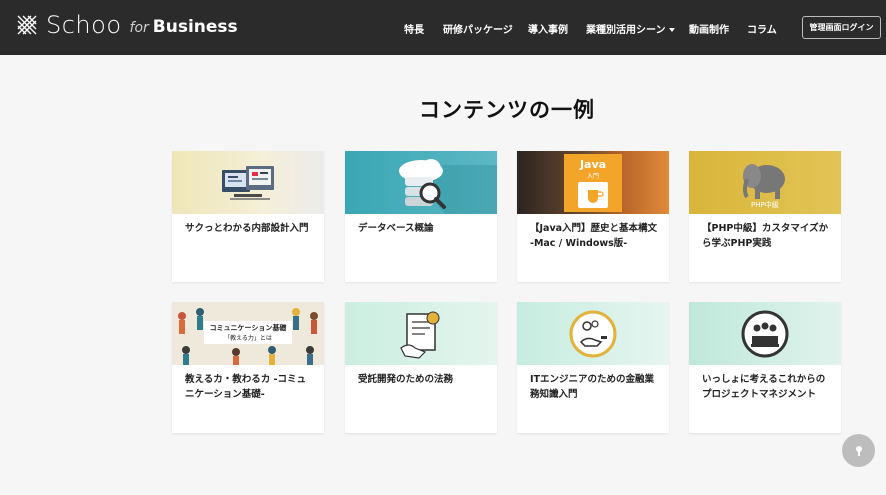 Image resolution: width=886 pixels, height=495 pixels. Describe the element at coordinates (247, 228) in the screenshot. I see `card-title: サクっとわかる内部設計入門` at that location.